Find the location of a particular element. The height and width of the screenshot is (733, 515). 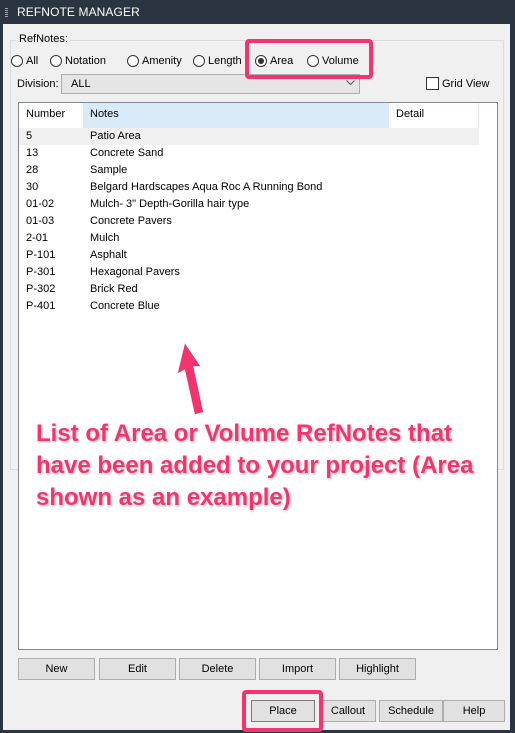

item-number: P-401 is located at coordinates (41, 306).